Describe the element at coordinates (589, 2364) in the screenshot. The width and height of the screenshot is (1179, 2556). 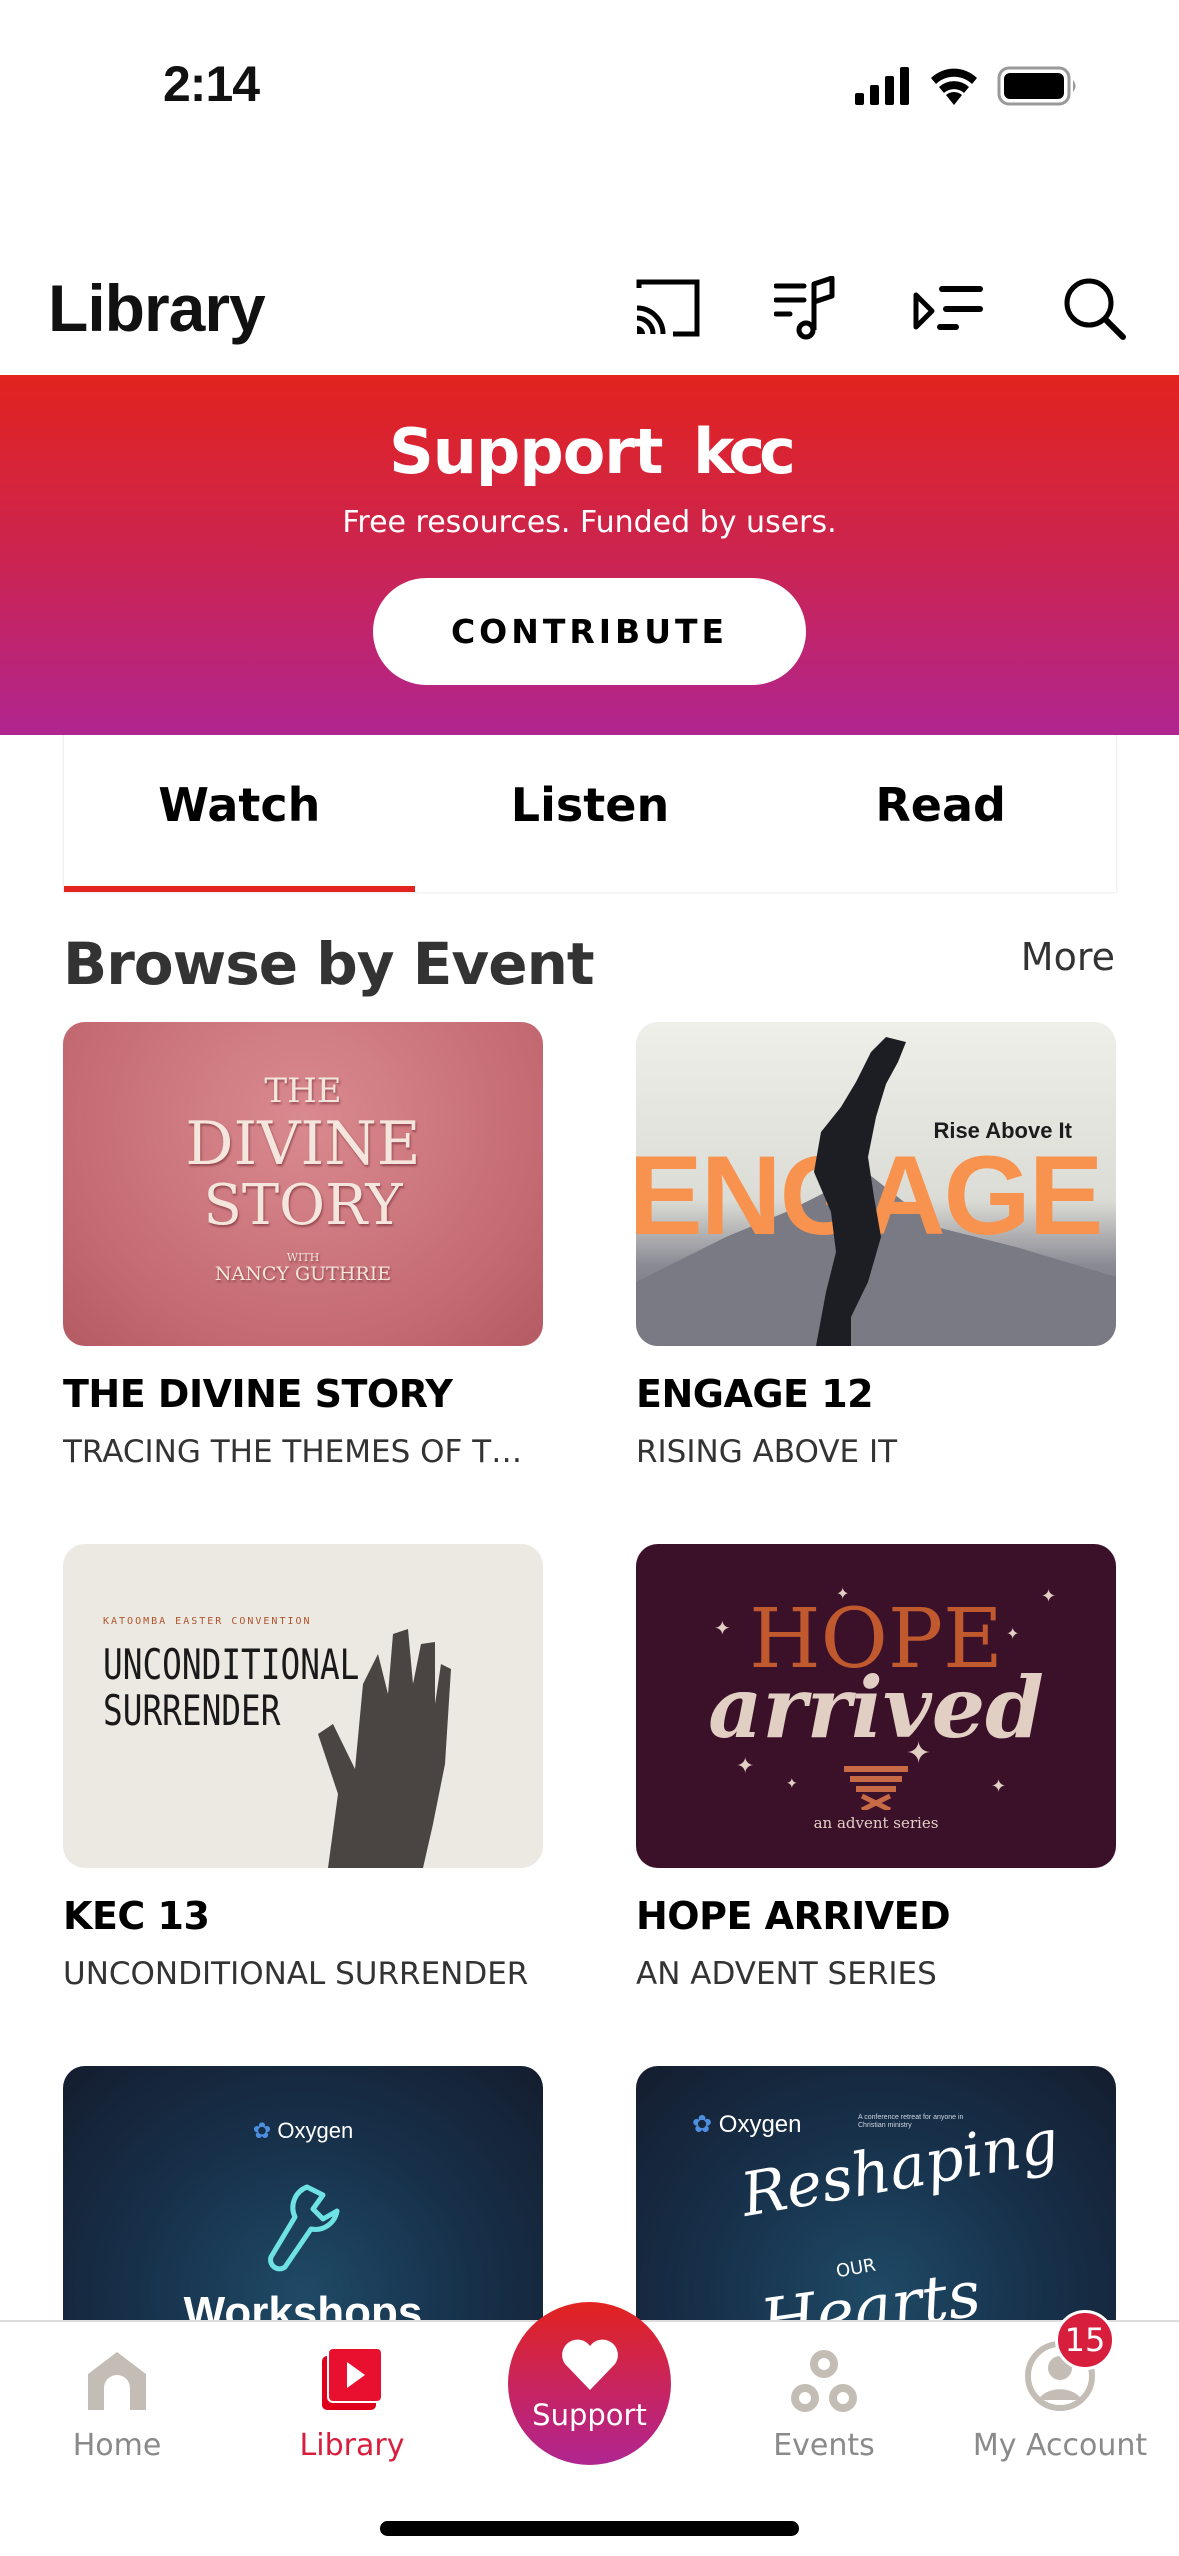
I see `heart-icon` at that location.